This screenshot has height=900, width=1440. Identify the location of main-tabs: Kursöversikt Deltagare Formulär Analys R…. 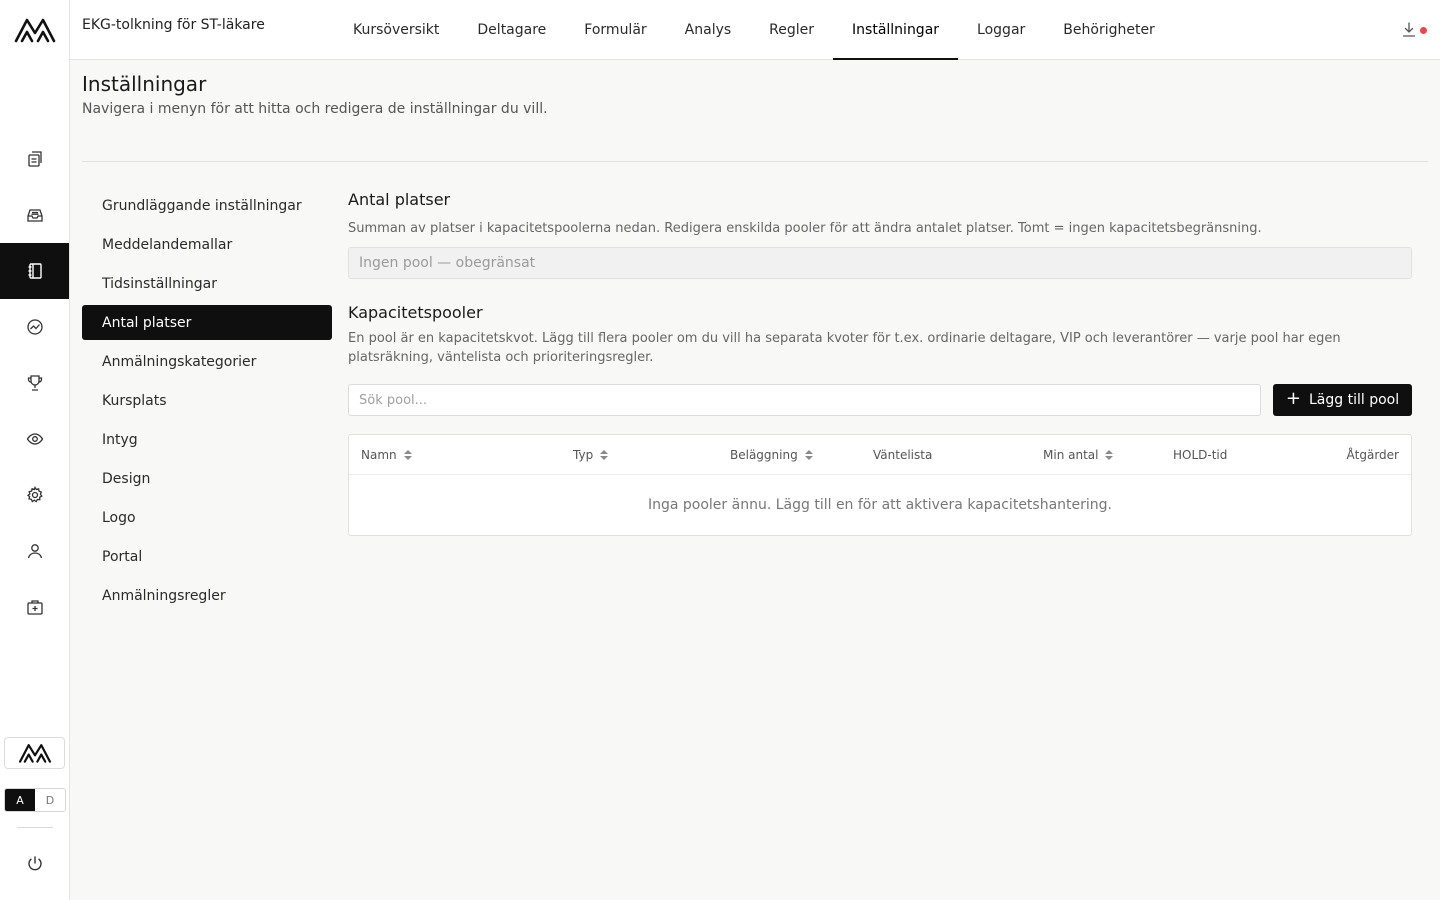
(754, 30).